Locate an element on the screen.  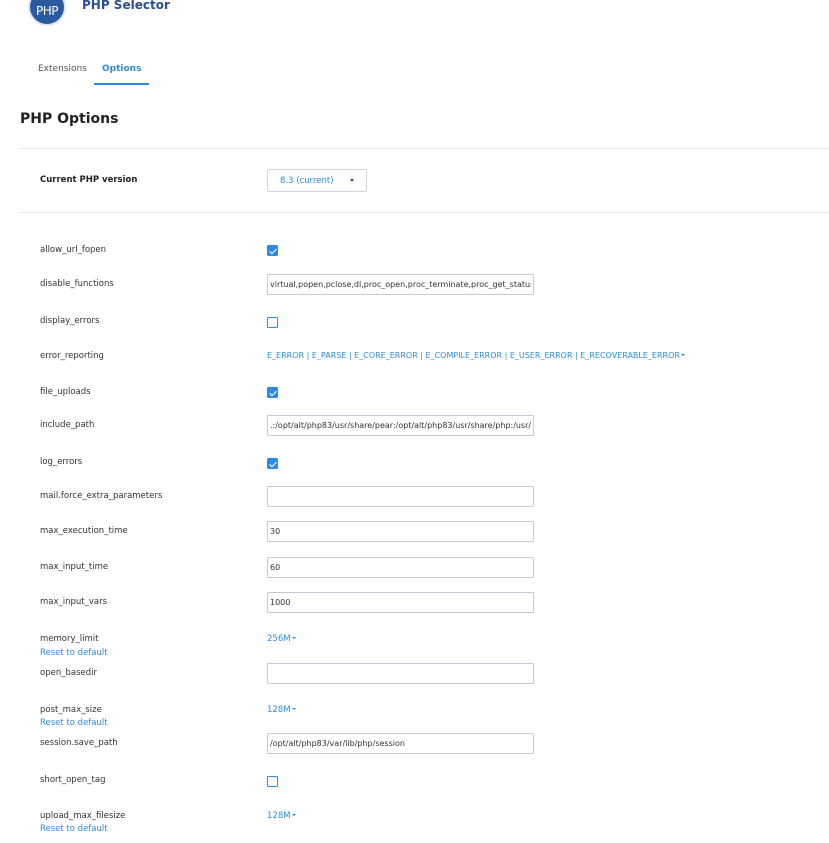
option-label-max-input-time: max_input_time is located at coordinates (74, 567).